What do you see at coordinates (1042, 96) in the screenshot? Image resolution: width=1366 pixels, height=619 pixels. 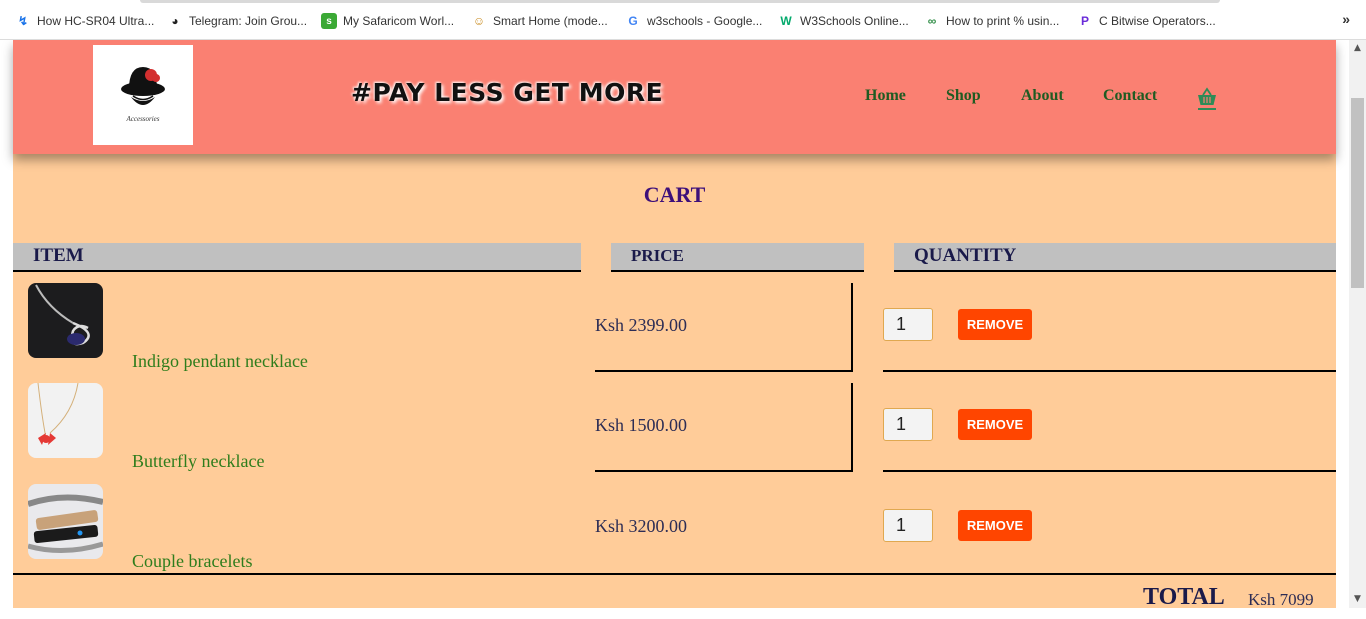 I see `nav-about: About` at bounding box center [1042, 96].